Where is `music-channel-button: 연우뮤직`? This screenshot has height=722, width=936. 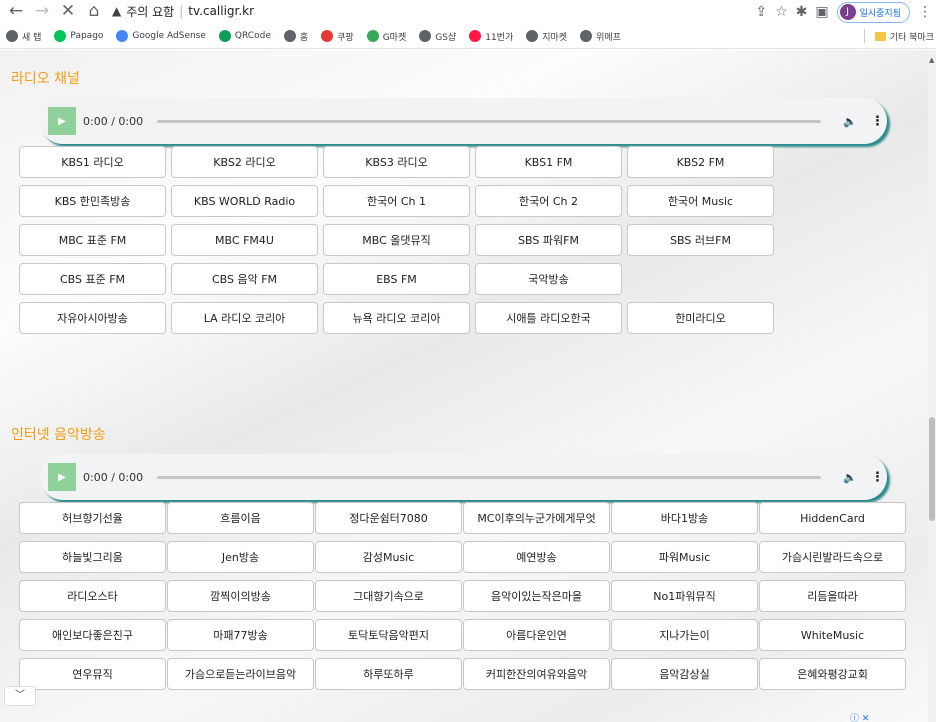 music-channel-button: 연우뮤직 is located at coordinates (92, 674).